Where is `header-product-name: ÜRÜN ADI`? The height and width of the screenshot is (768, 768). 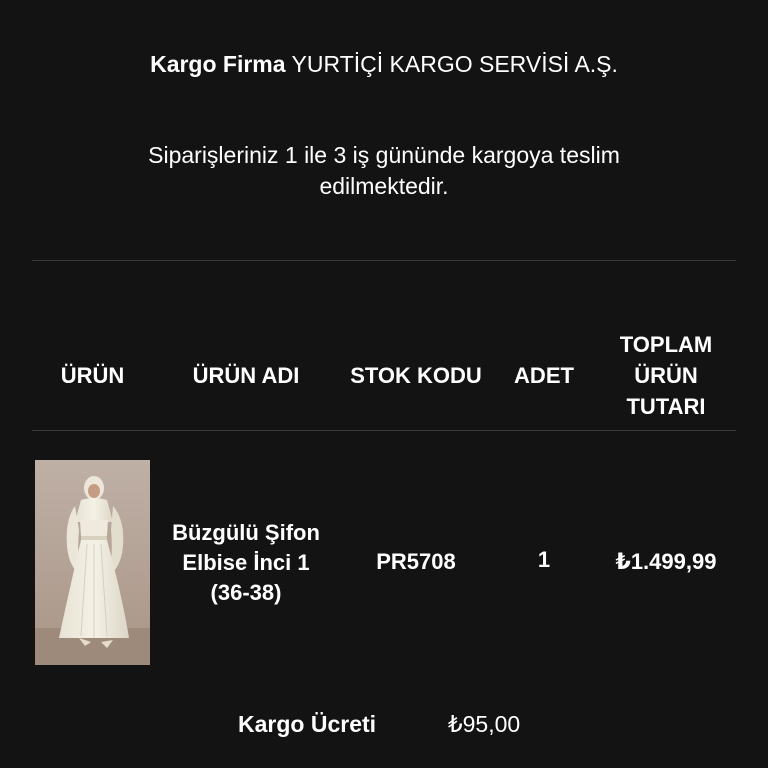 header-product-name: ÜRÜN ADI is located at coordinates (246, 375).